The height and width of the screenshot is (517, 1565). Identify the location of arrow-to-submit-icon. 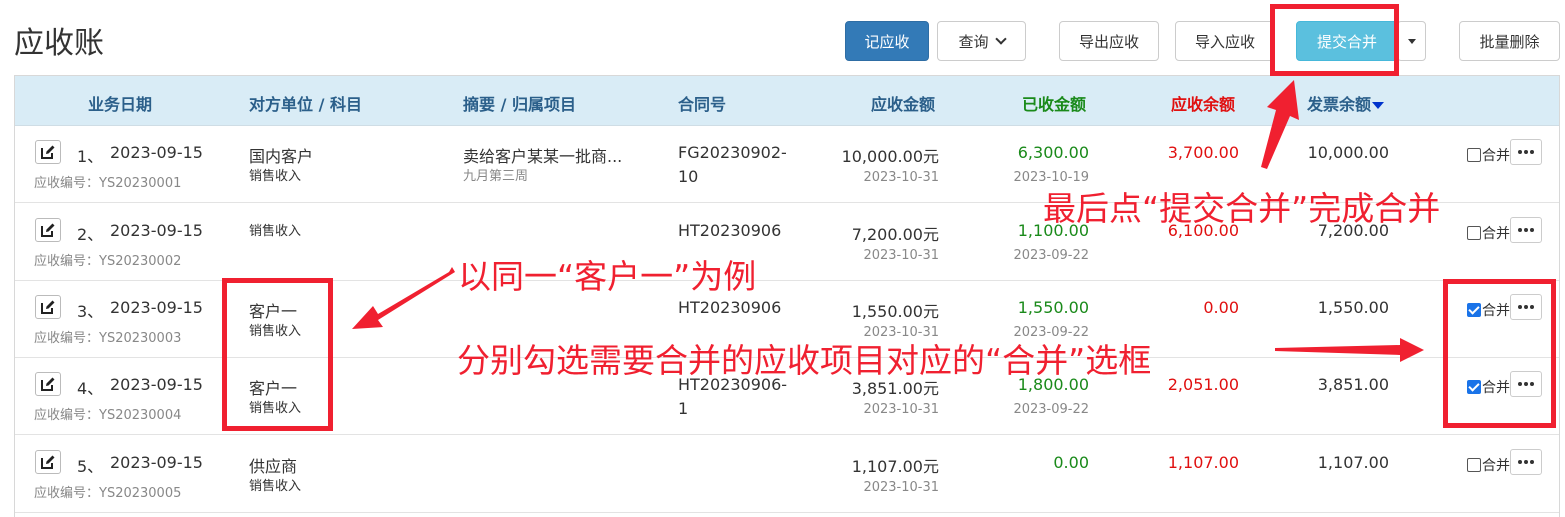
(1280, 124).